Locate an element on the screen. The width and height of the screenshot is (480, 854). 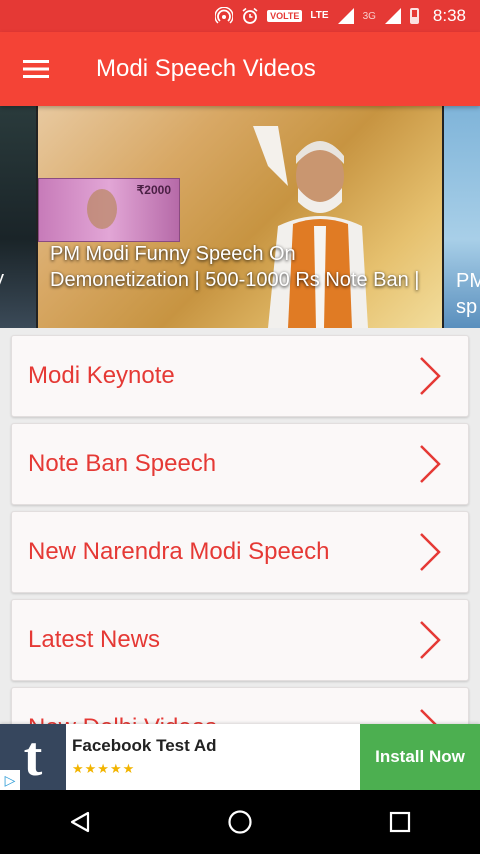
page-title: Modi Speech Videos is located at coordinates (206, 68).